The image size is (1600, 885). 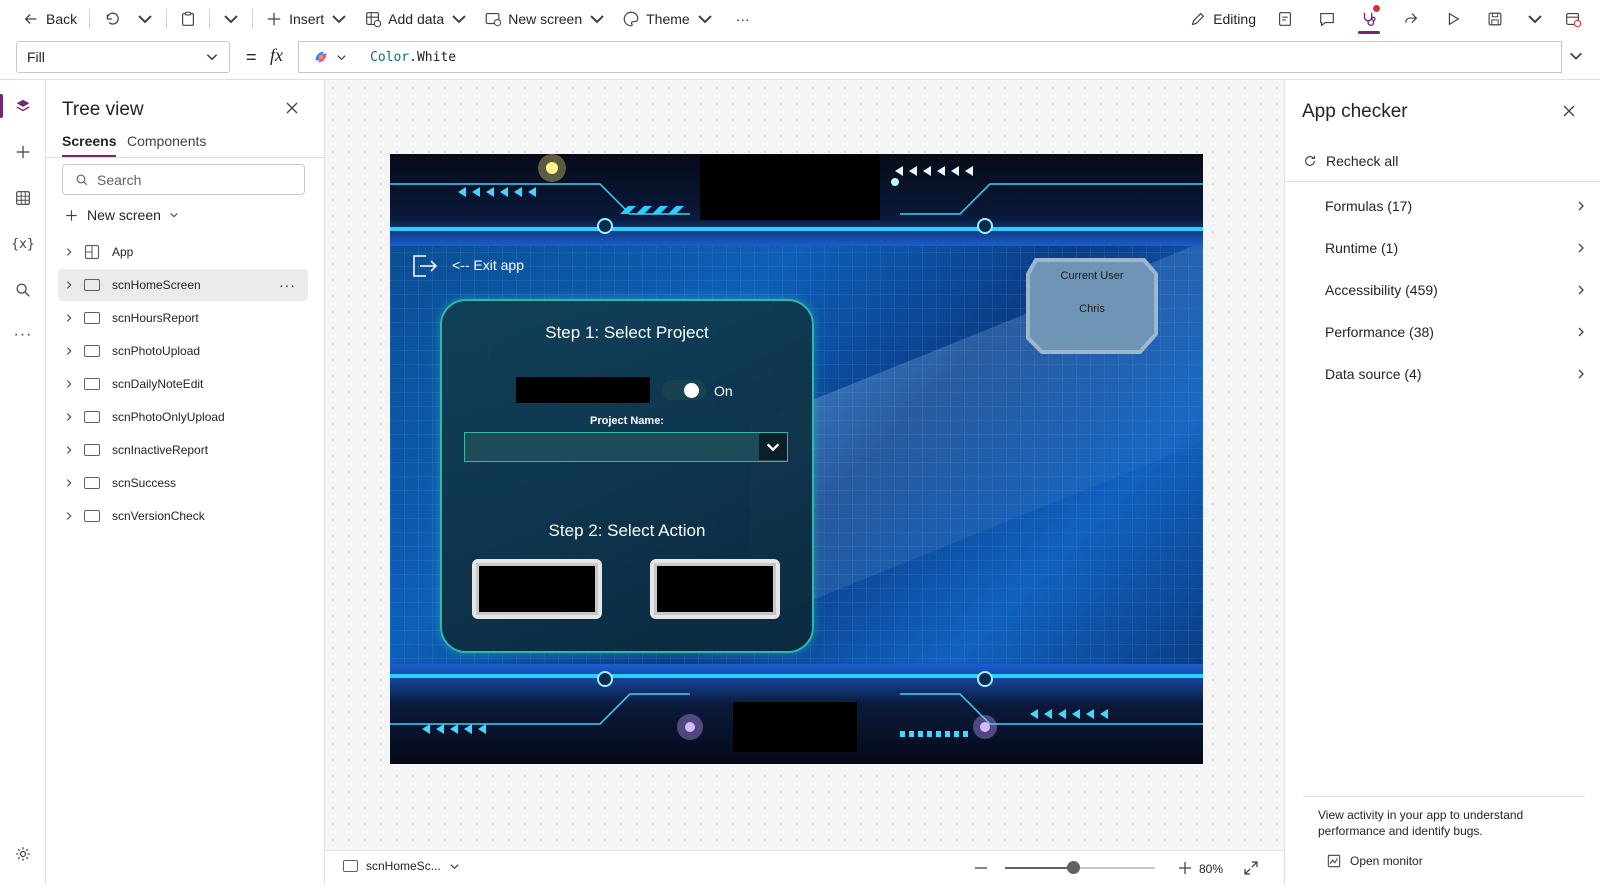 I want to click on tree-view-button, so click(x=23, y=106).